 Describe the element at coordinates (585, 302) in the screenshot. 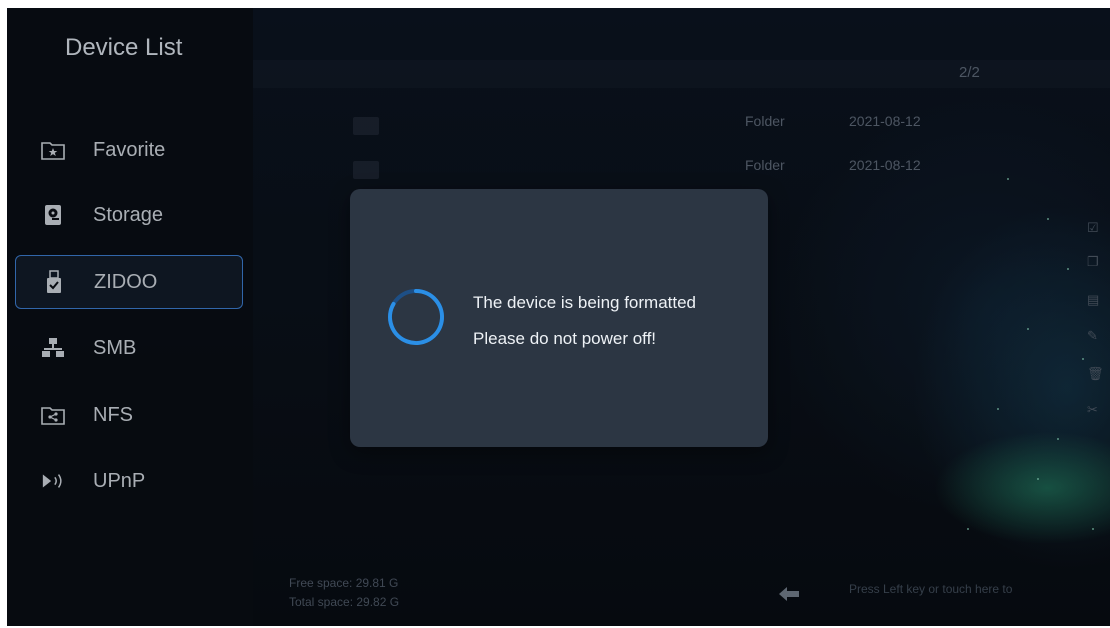

I see `dialog-message: The device is being formatted` at that location.